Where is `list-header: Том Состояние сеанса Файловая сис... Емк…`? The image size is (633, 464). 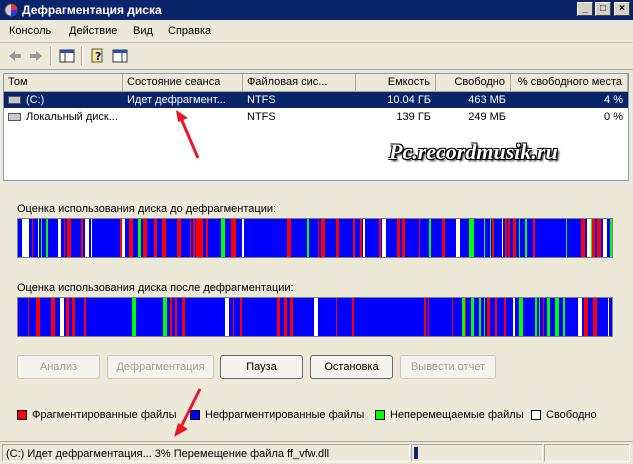
list-header: Том Состояние сеанса Файловая сис... Емк… is located at coordinates (316, 83).